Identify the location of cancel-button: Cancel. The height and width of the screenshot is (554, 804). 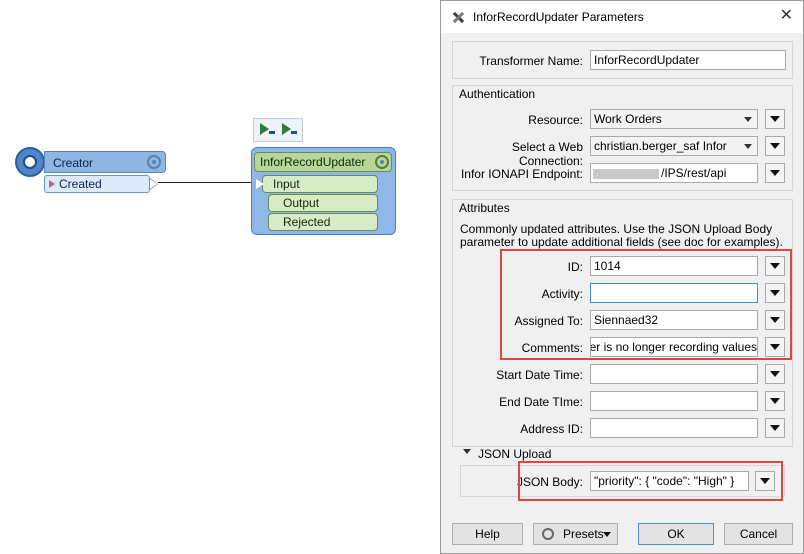
(758, 534).